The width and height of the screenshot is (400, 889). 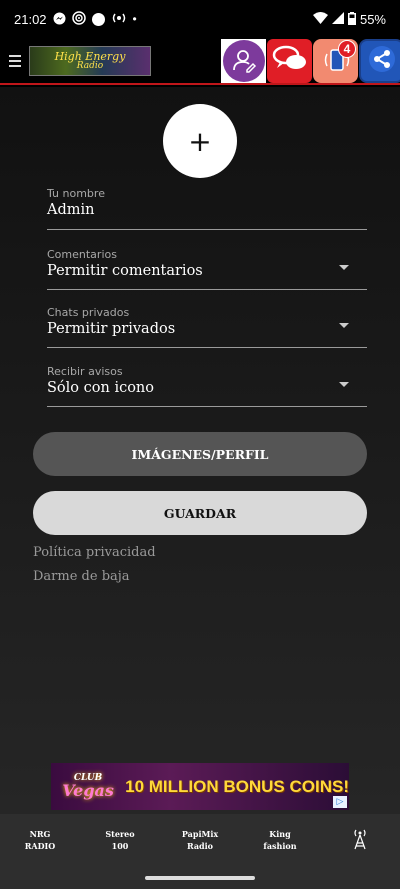 I want to click on clock: 21:02, so click(x=30, y=19).